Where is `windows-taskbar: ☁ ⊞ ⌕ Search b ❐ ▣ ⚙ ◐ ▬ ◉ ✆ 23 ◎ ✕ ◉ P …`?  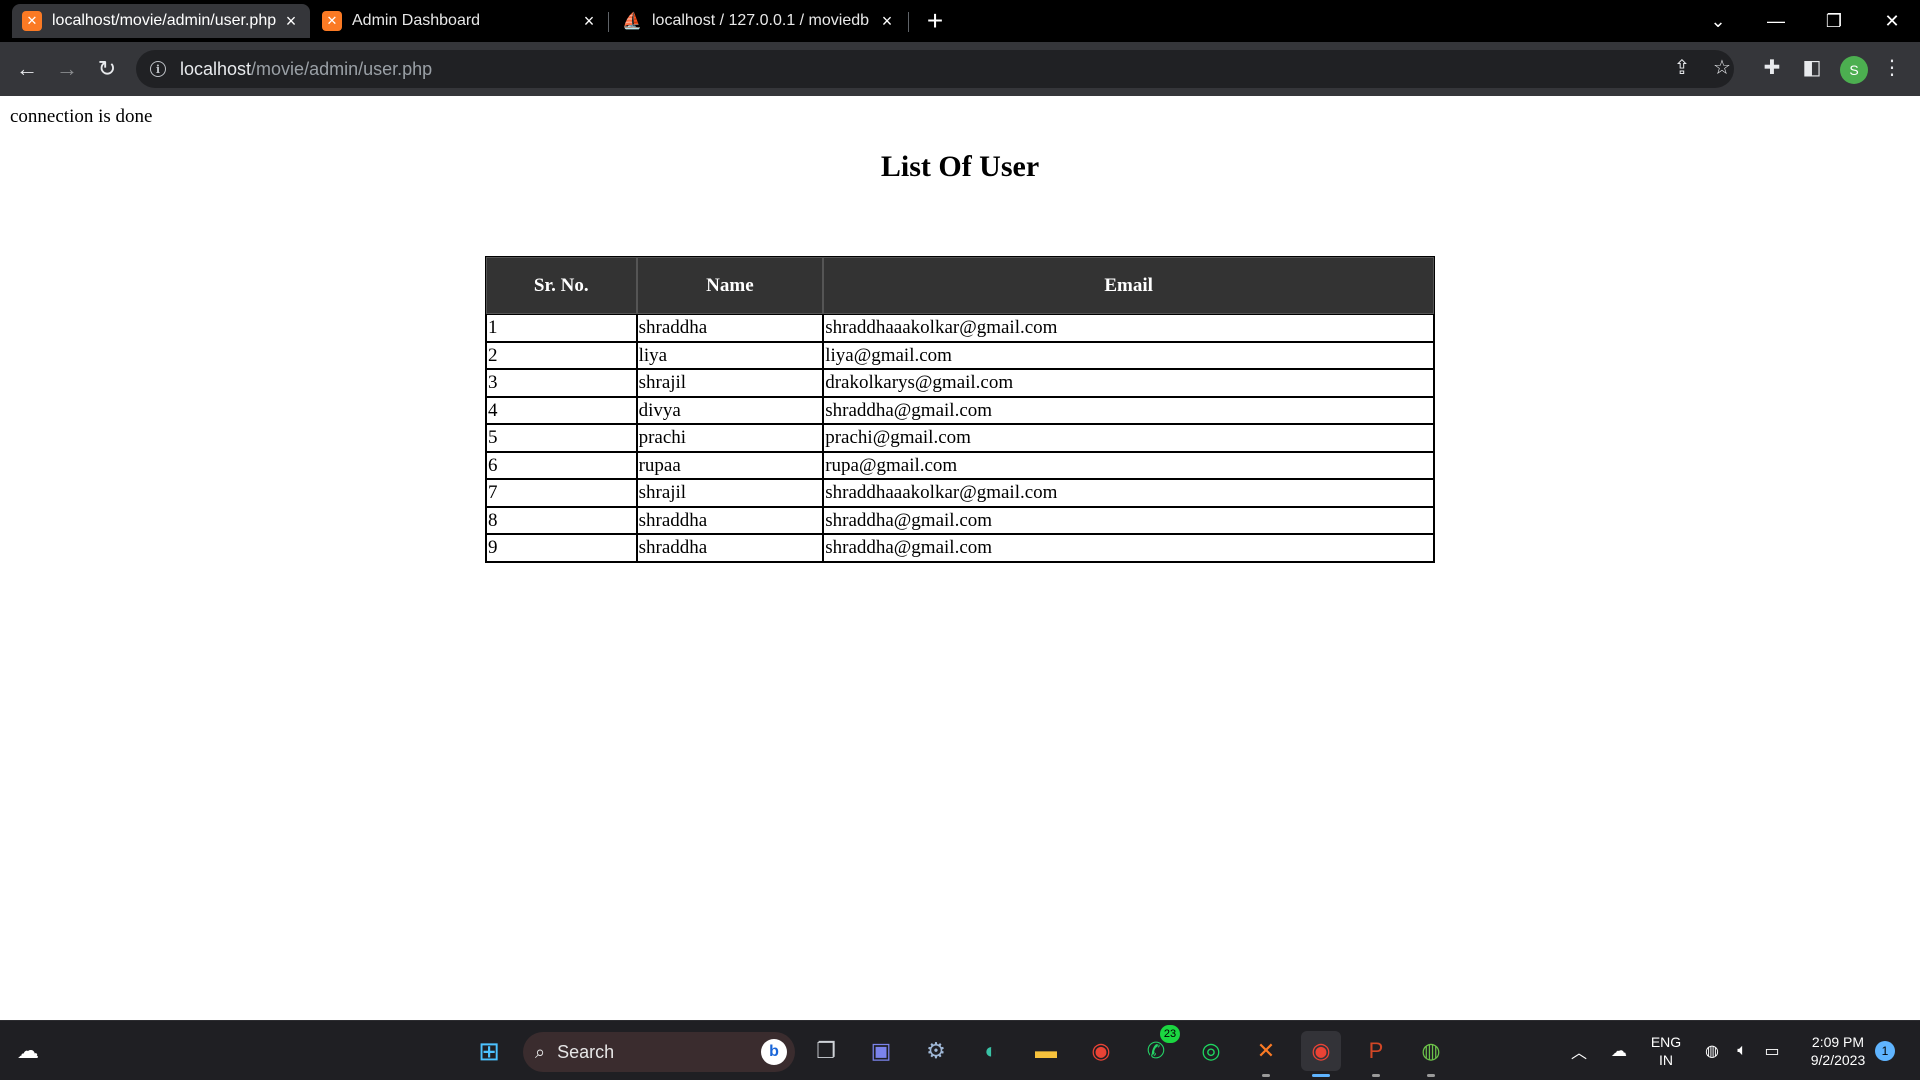
windows-taskbar: ☁ ⊞ ⌕ Search b ❐ ▣ ⚙ ◐ ▬ ◉ ✆ 23 ◎ ✕ ◉ P … is located at coordinates (960, 1050).